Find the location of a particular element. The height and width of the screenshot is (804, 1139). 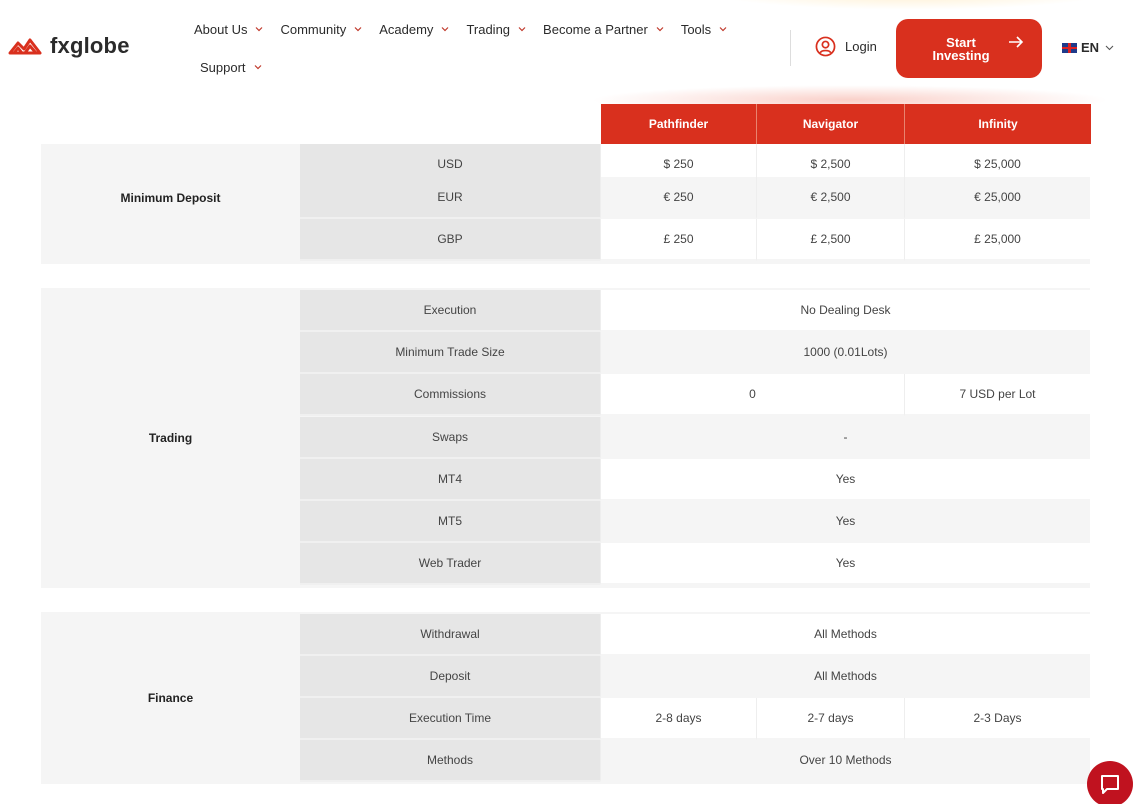

arrow-right-icon is located at coordinates (1016, 42).